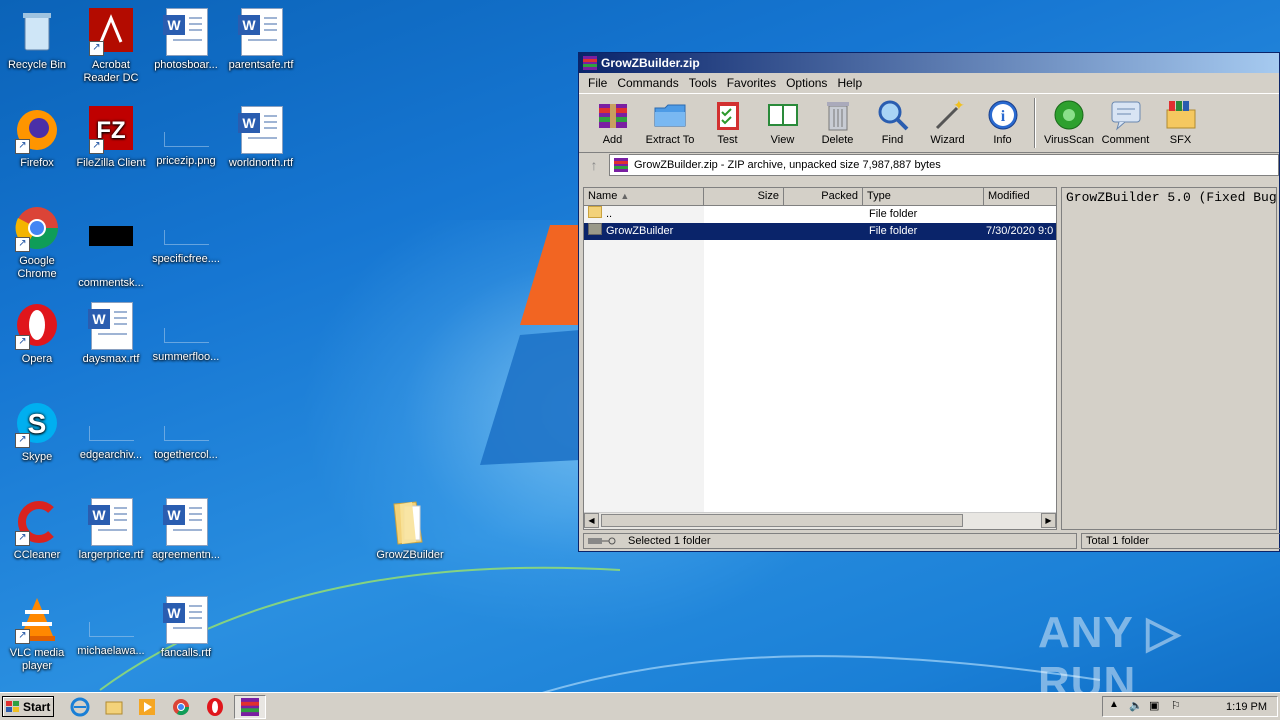 The height and width of the screenshot is (720, 1280). I want to click on view-book-icon, so click(783, 115).